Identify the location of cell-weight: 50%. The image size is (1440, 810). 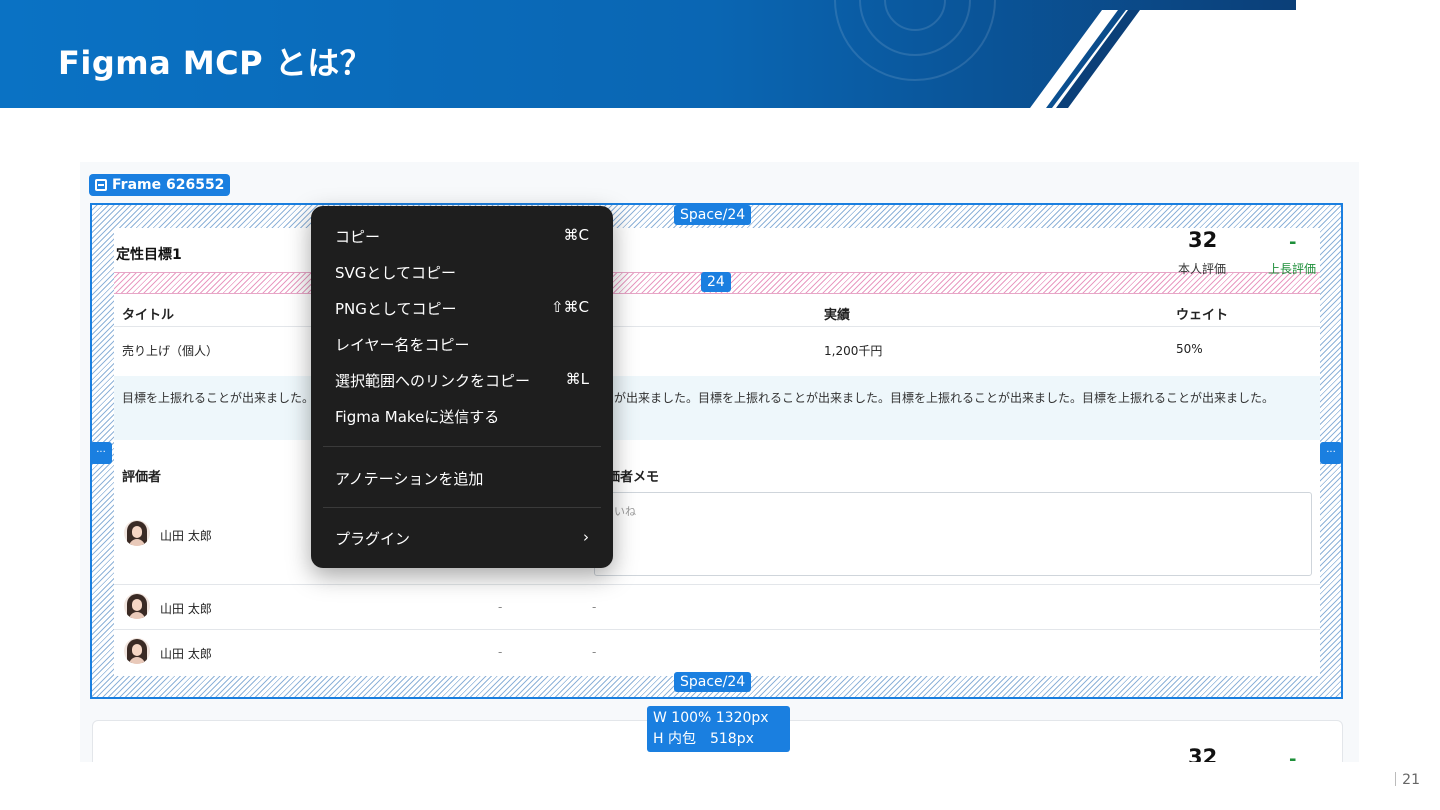
(1189, 349).